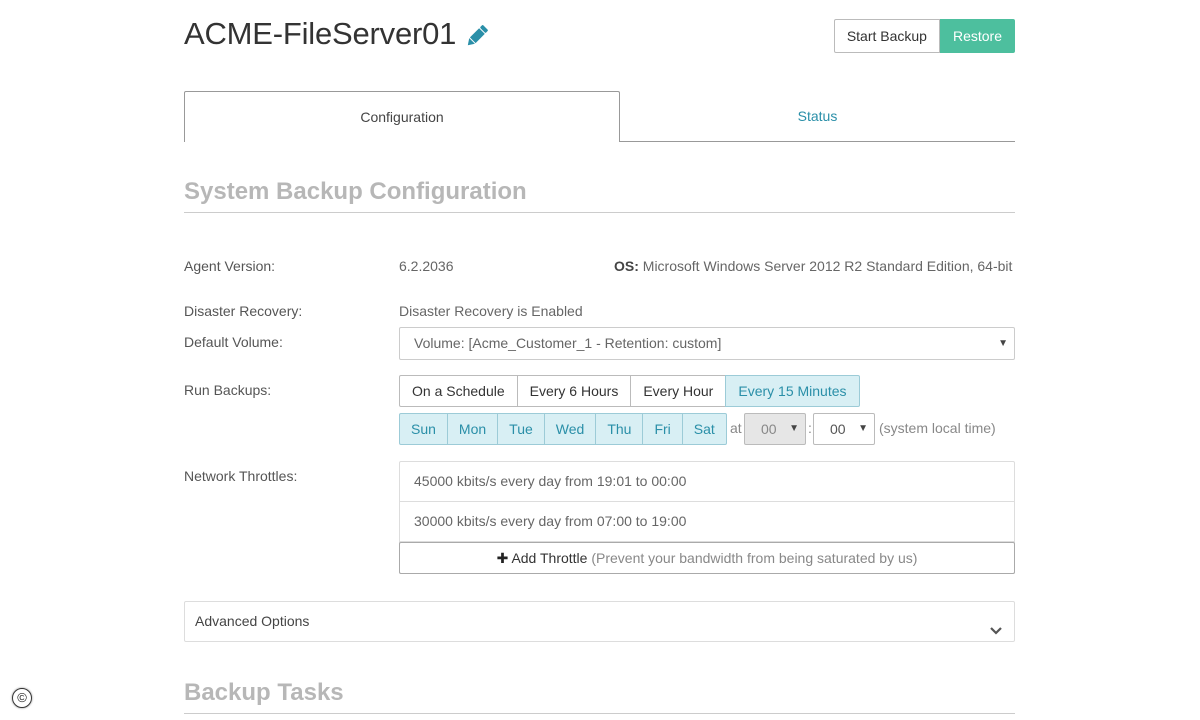 This screenshot has width=1200, height=720. I want to click on minute-value: 00, so click(838, 429).